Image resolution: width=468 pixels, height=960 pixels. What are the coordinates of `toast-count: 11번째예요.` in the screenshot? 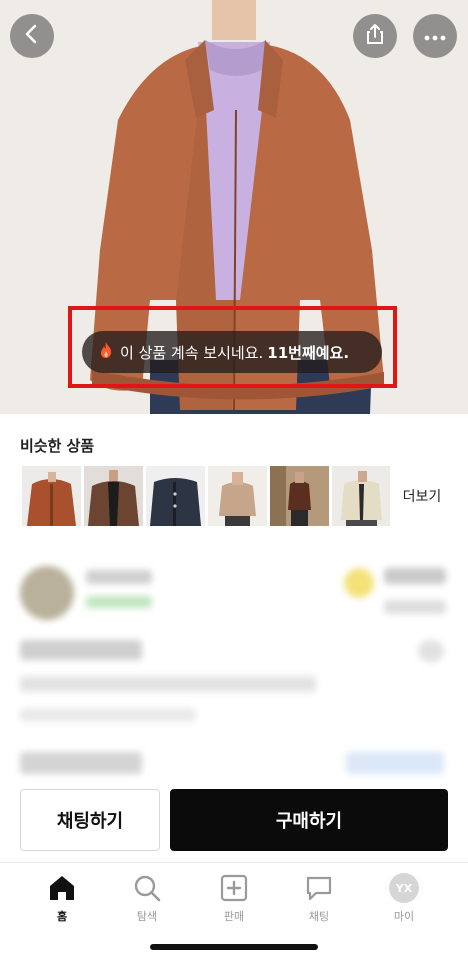 It's located at (308, 352).